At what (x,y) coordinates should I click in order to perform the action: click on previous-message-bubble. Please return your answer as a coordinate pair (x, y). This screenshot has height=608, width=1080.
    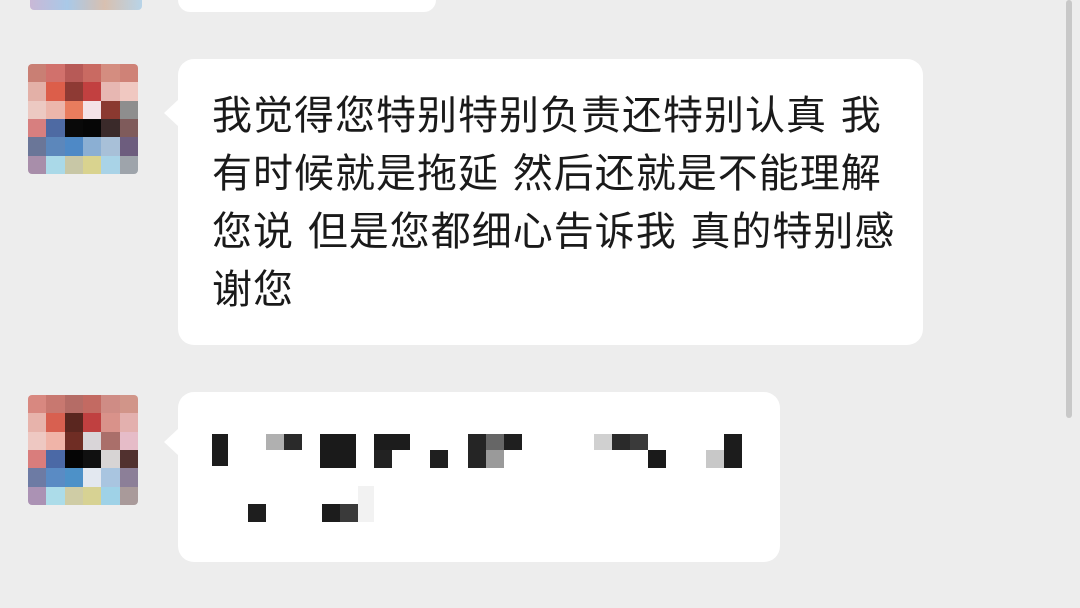
    Looking at the image, I should click on (307, 6).